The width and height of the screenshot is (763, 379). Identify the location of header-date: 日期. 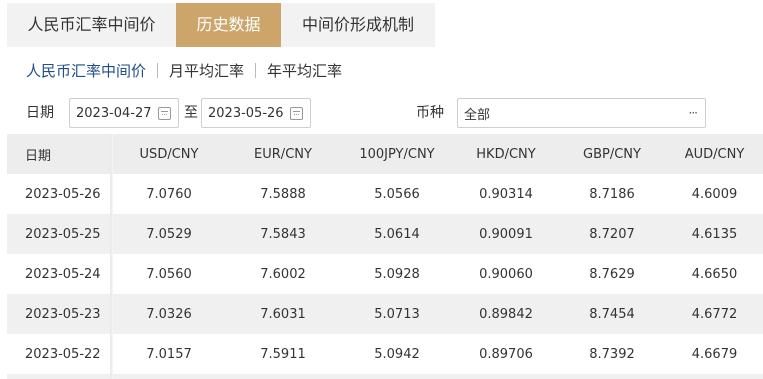
(38, 156).